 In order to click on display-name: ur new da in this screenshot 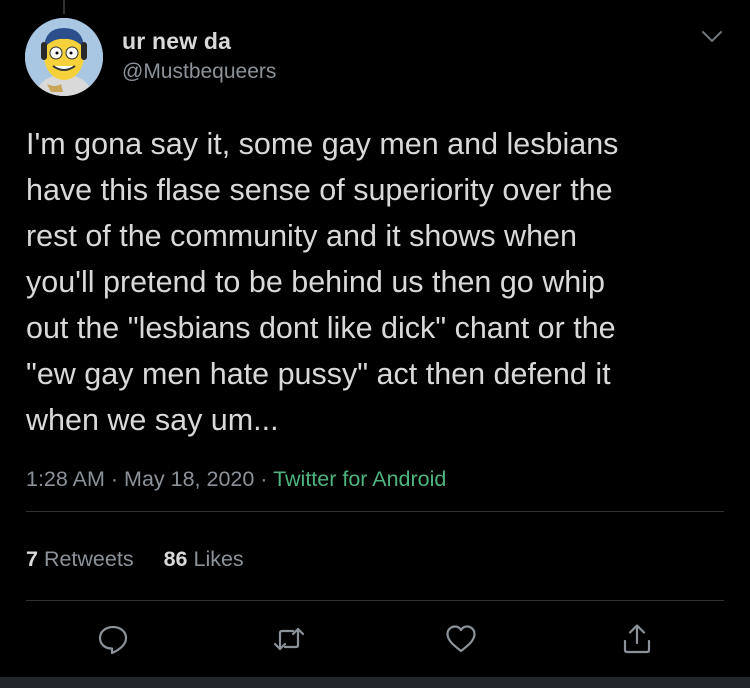, I will do `click(176, 41)`.